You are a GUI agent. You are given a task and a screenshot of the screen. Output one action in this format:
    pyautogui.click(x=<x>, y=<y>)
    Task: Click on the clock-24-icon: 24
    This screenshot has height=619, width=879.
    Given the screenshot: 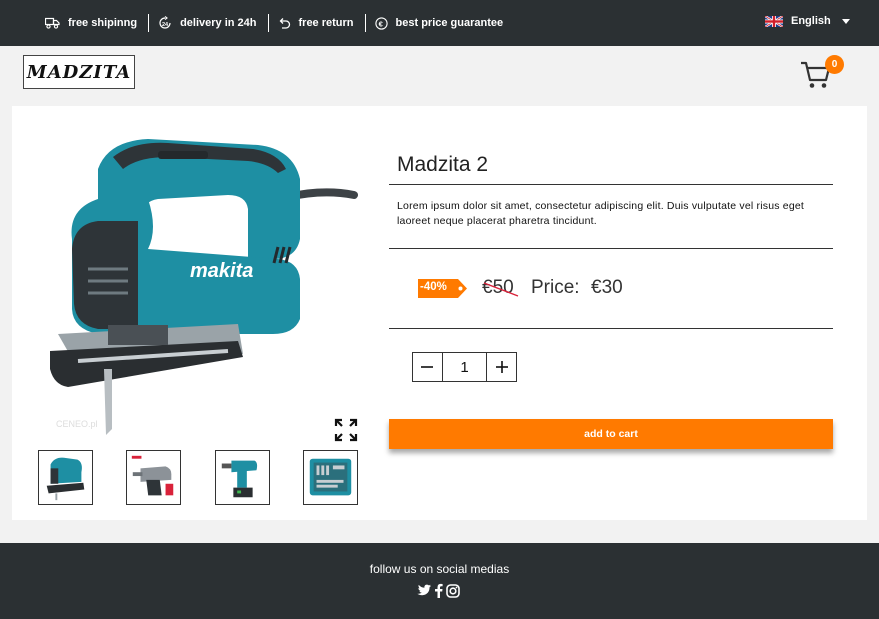 What is the action you would take?
    pyautogui.click(x=165, y=22)
    